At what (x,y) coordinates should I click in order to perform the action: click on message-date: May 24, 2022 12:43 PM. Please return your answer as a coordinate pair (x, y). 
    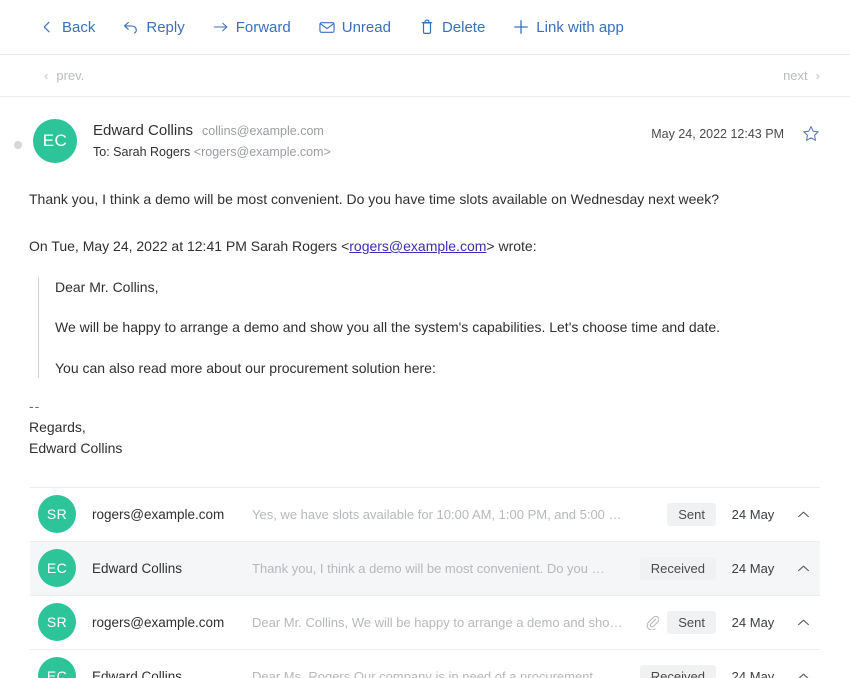
    Looking at the image, I should click on (717, 134).